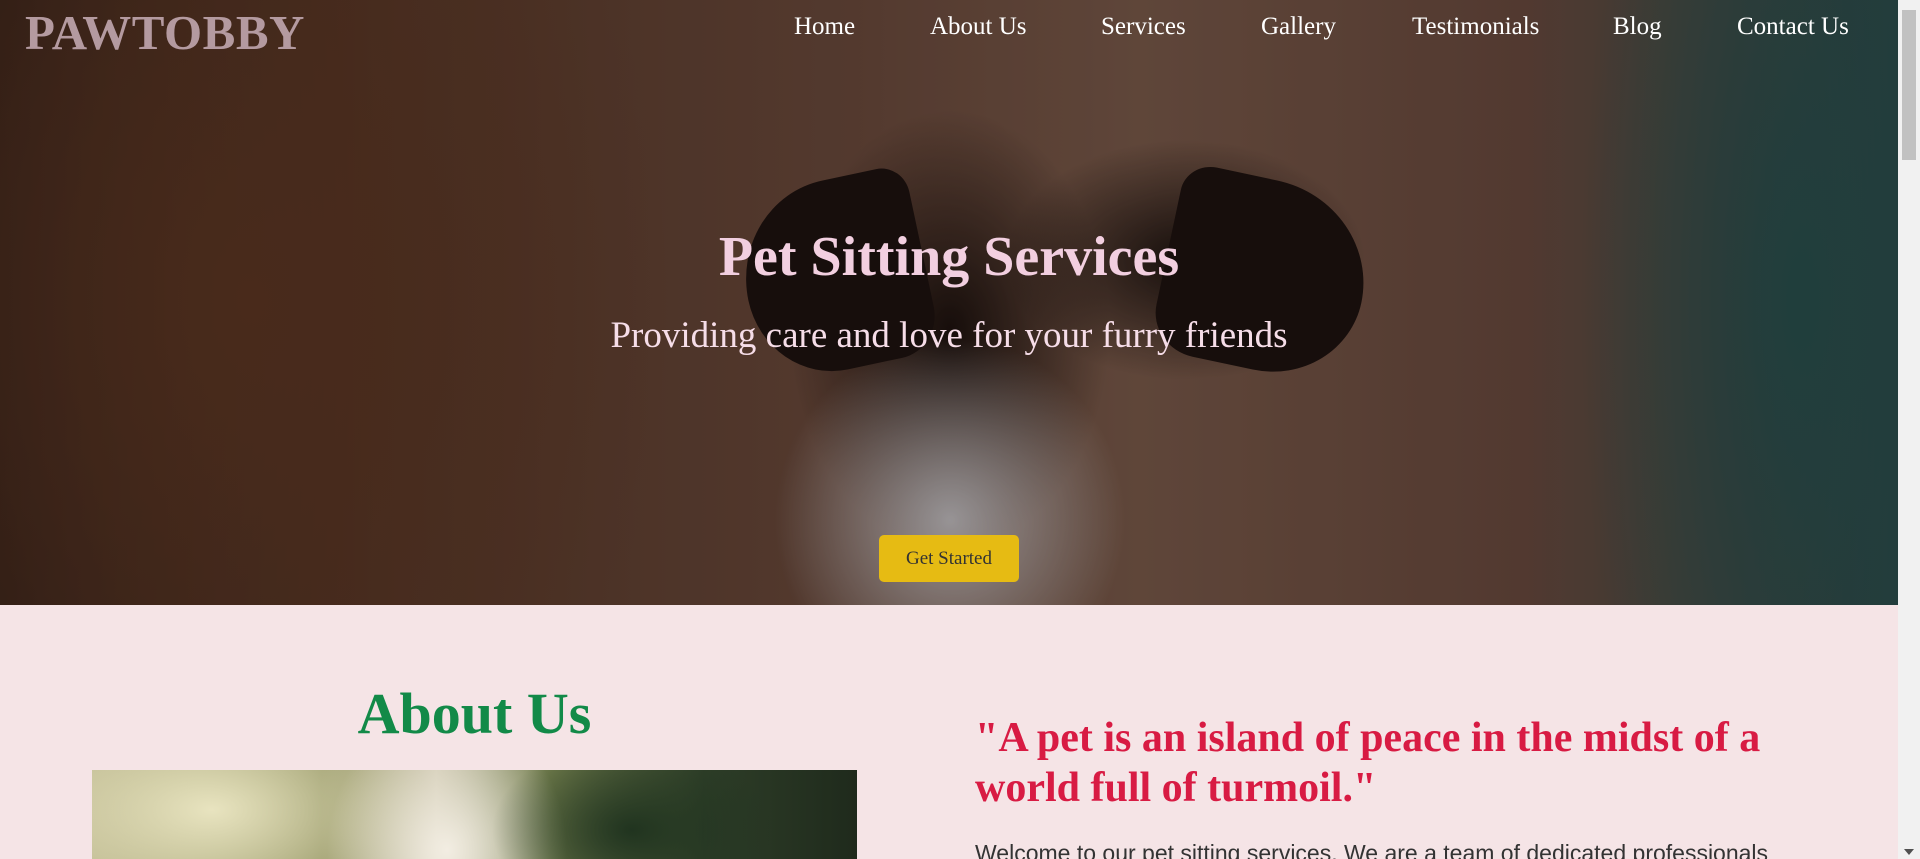  What do you see at coordinates (1909, 85) in the screenshot?
I see `scrollbar-thumb` at bounding box center [1909, 85].